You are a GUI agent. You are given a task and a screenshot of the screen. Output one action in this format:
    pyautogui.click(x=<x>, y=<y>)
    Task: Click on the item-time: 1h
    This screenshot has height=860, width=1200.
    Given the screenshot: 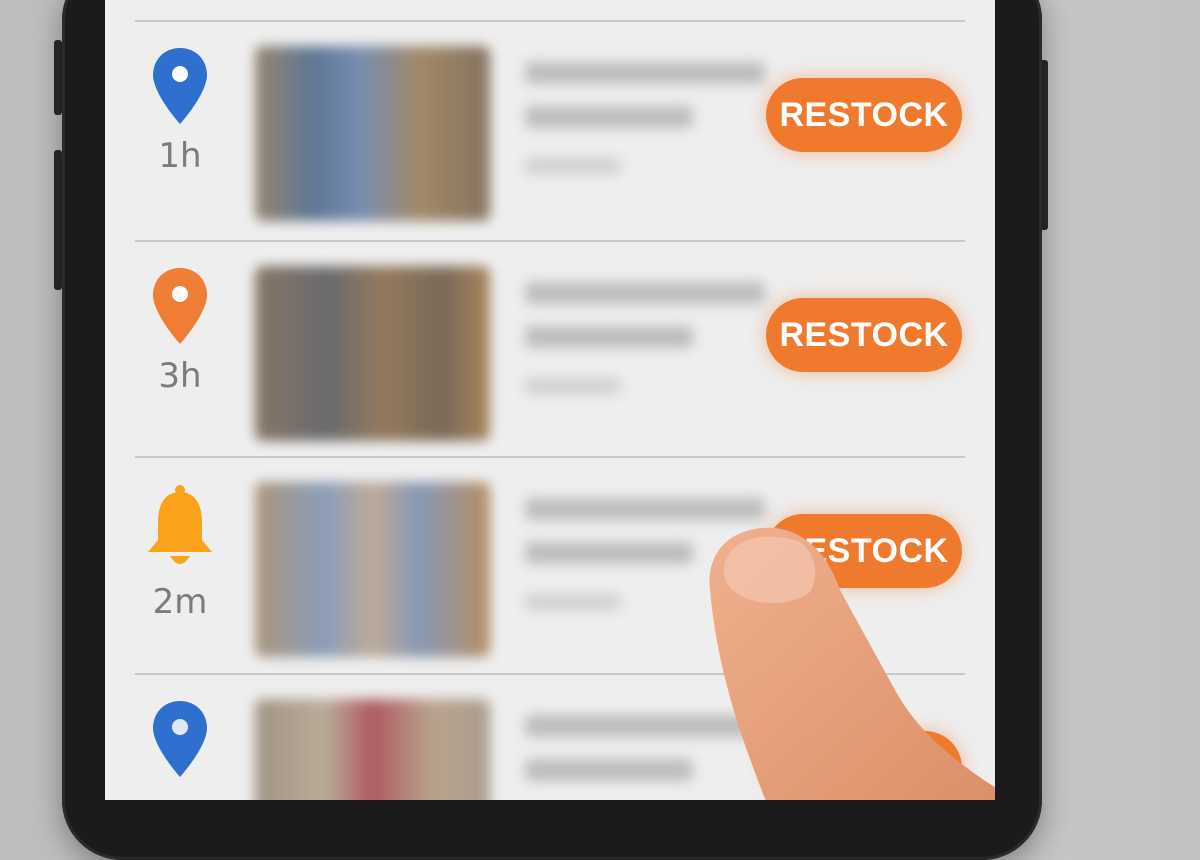 What is the action you would take?
    pyautogui.click(x=180, y=156)
    